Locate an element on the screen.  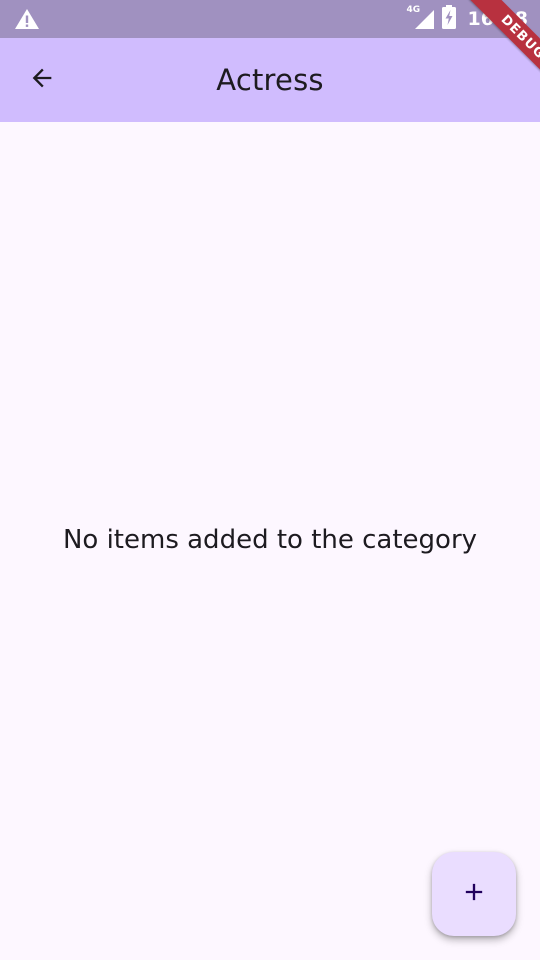
app-bar: Actress is located at coordinates (270, 80).